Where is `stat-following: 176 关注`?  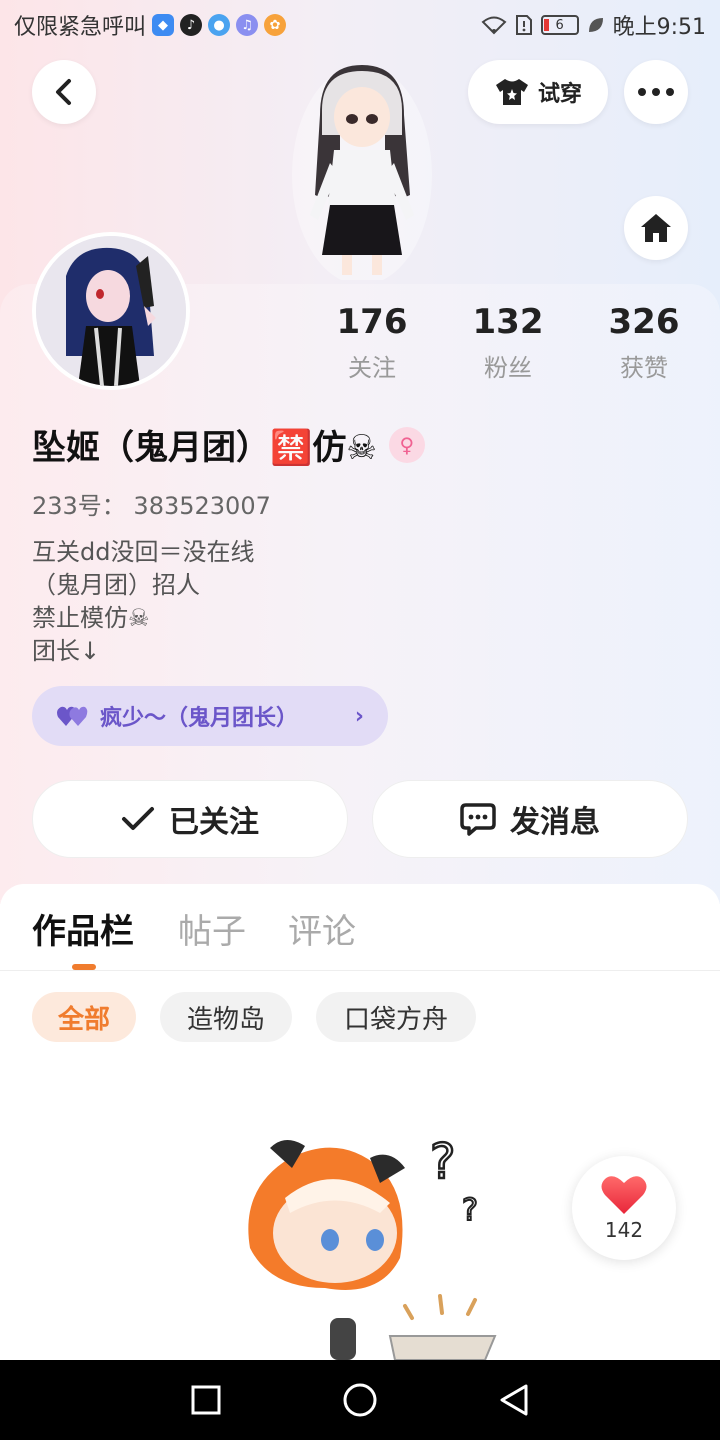 stat-following: 176 关注 is located at coordinates (372, 342).